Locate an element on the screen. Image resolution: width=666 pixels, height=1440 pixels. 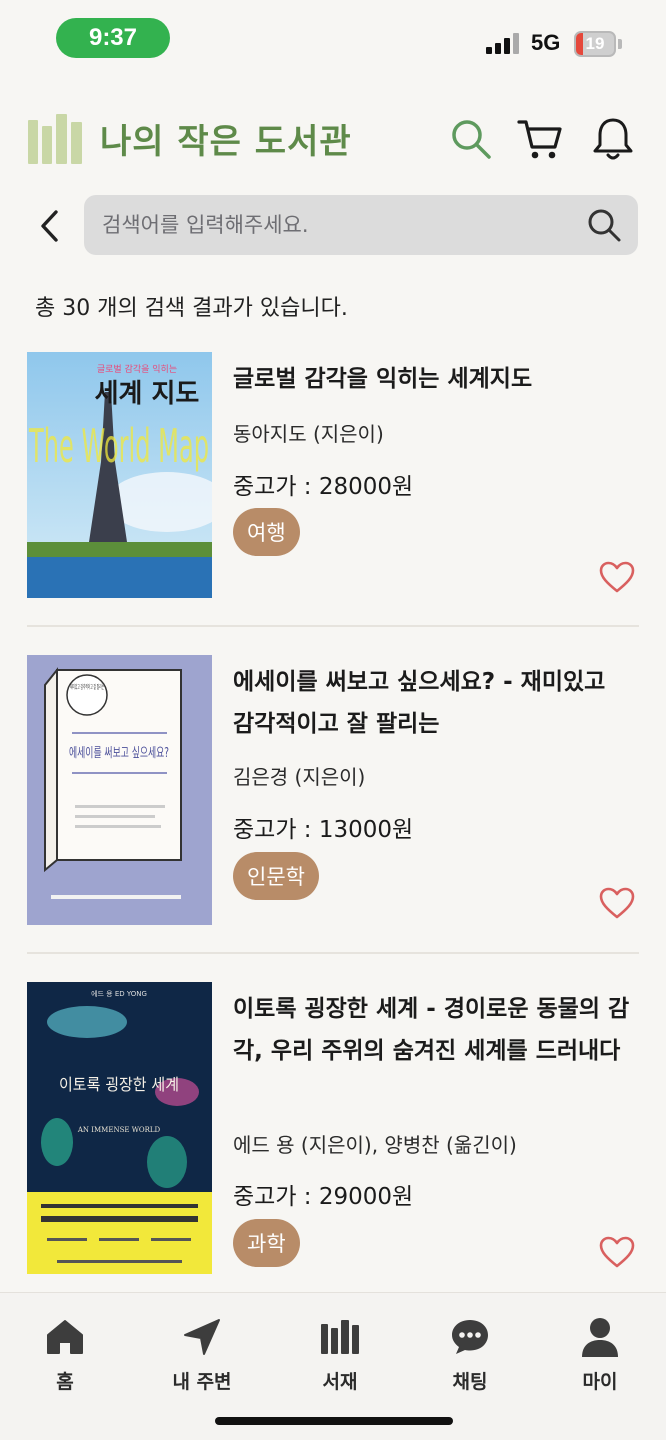
book-author: 에드 용 (지은이), 양병찬 (옮긴이) is located at coordinates (375, 1145).